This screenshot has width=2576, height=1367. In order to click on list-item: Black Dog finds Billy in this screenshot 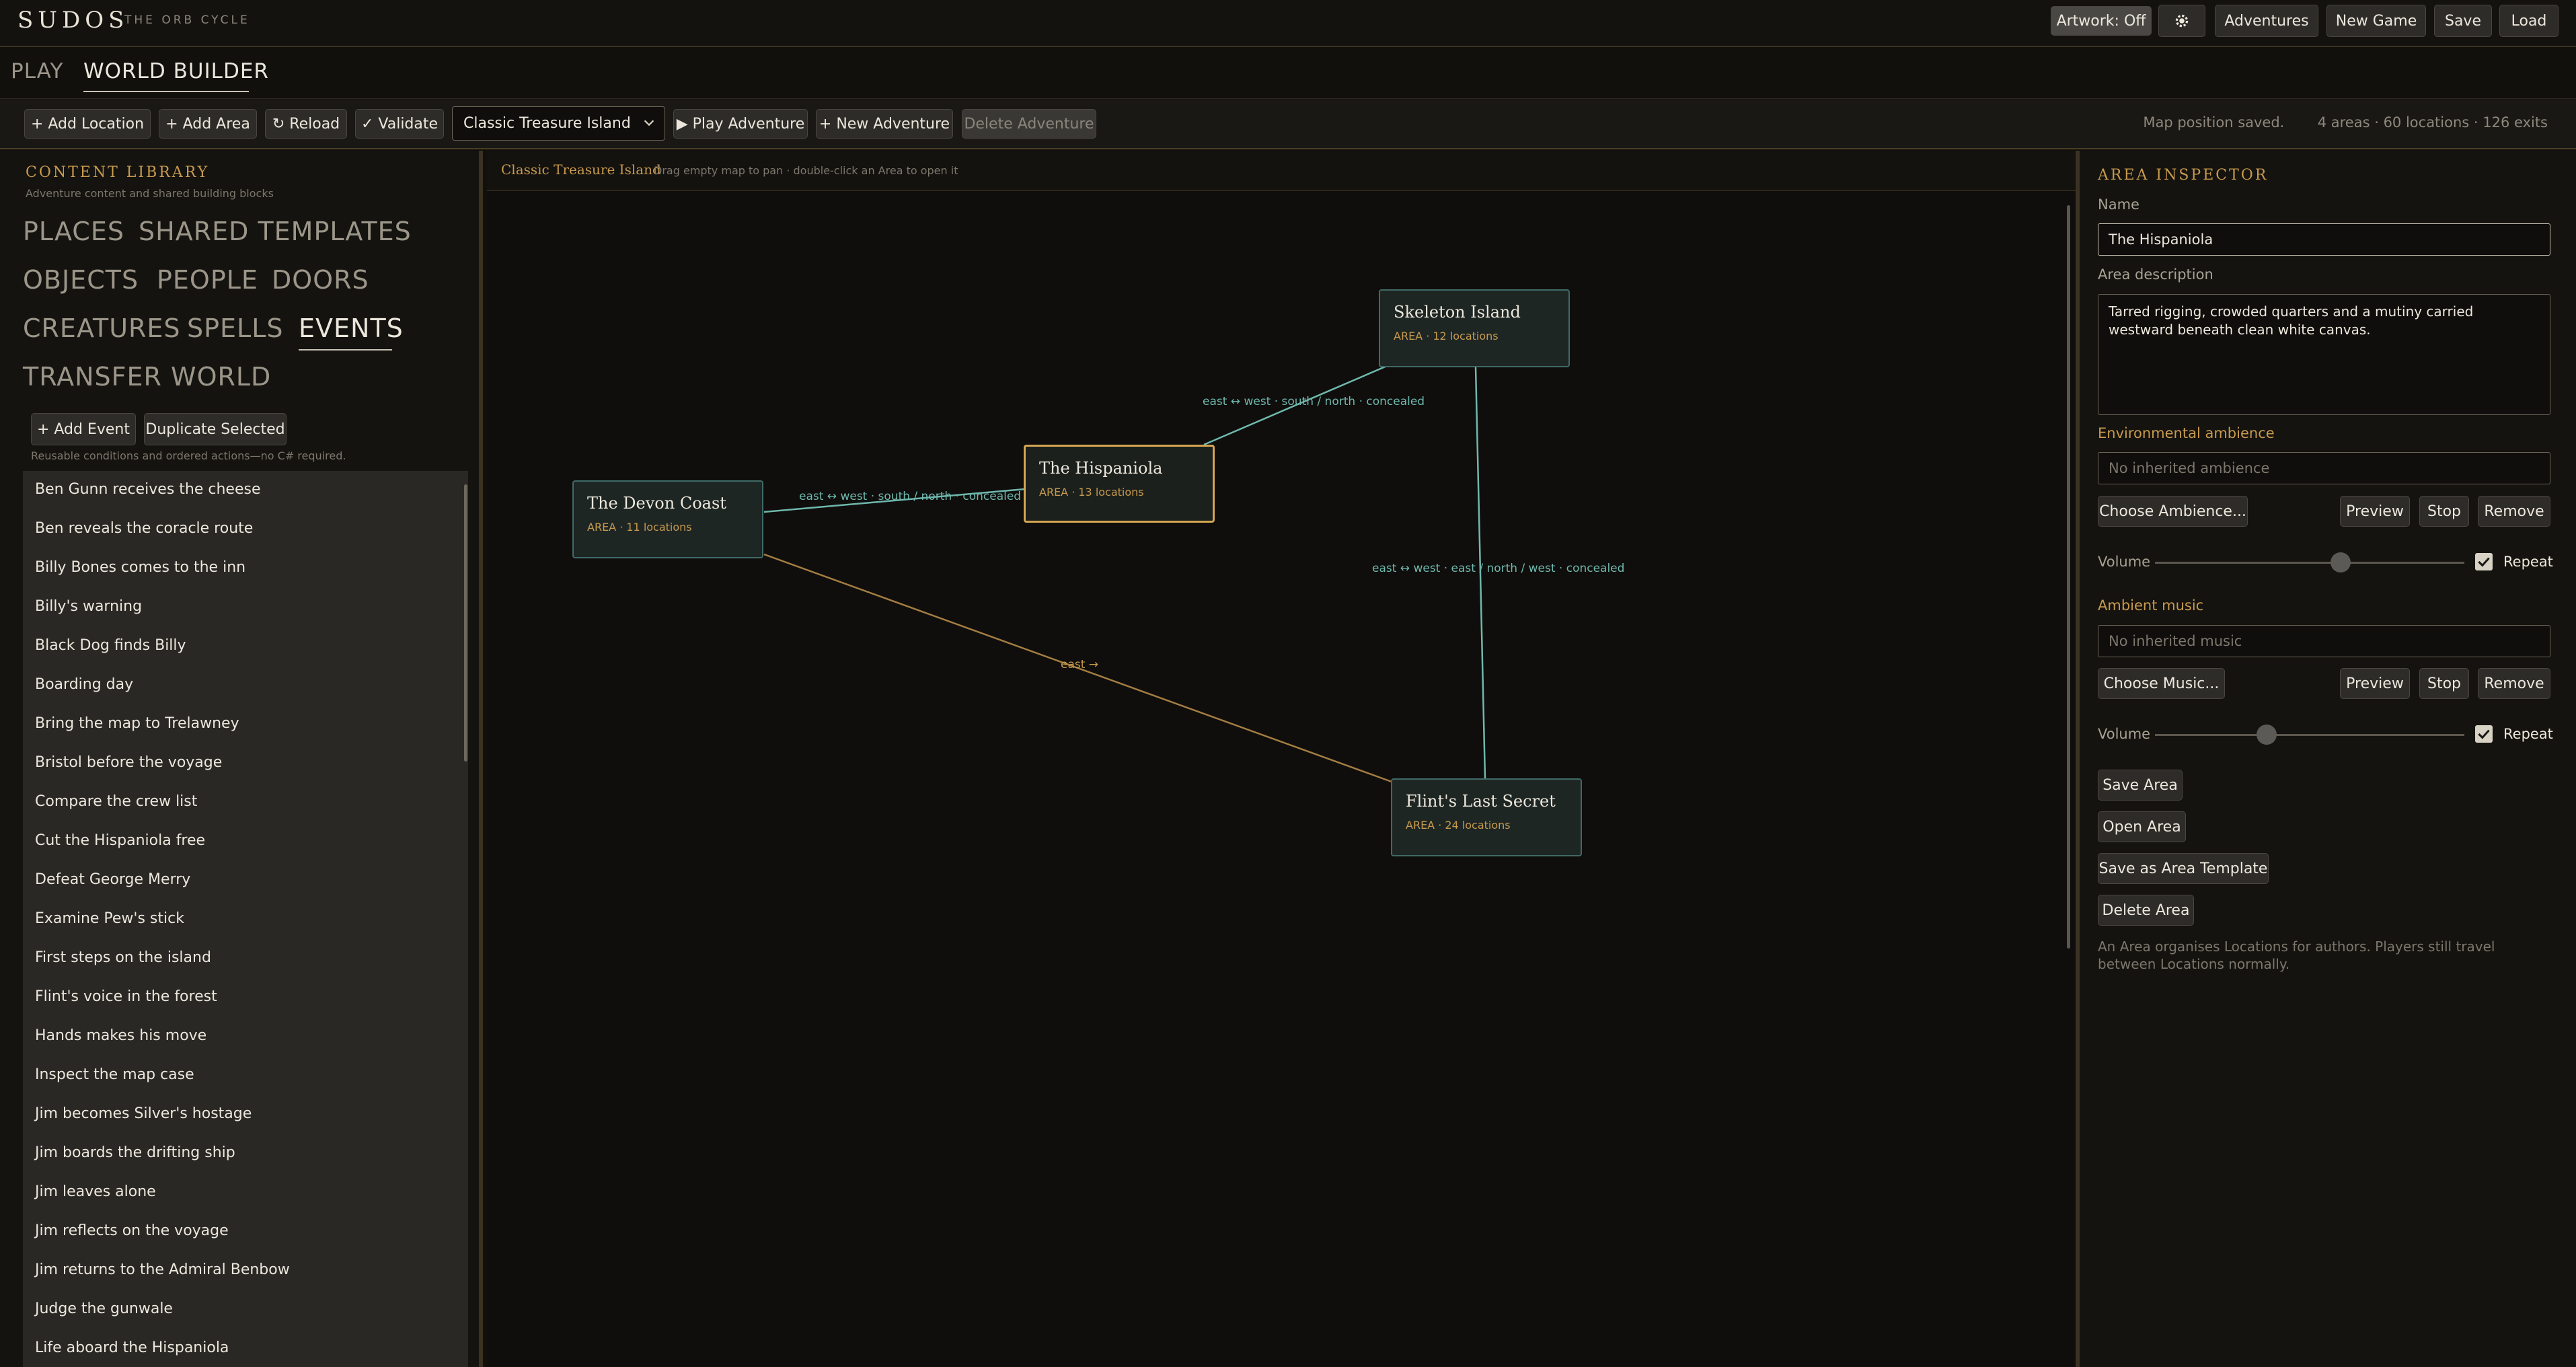, I will do `click(110, 645)`.